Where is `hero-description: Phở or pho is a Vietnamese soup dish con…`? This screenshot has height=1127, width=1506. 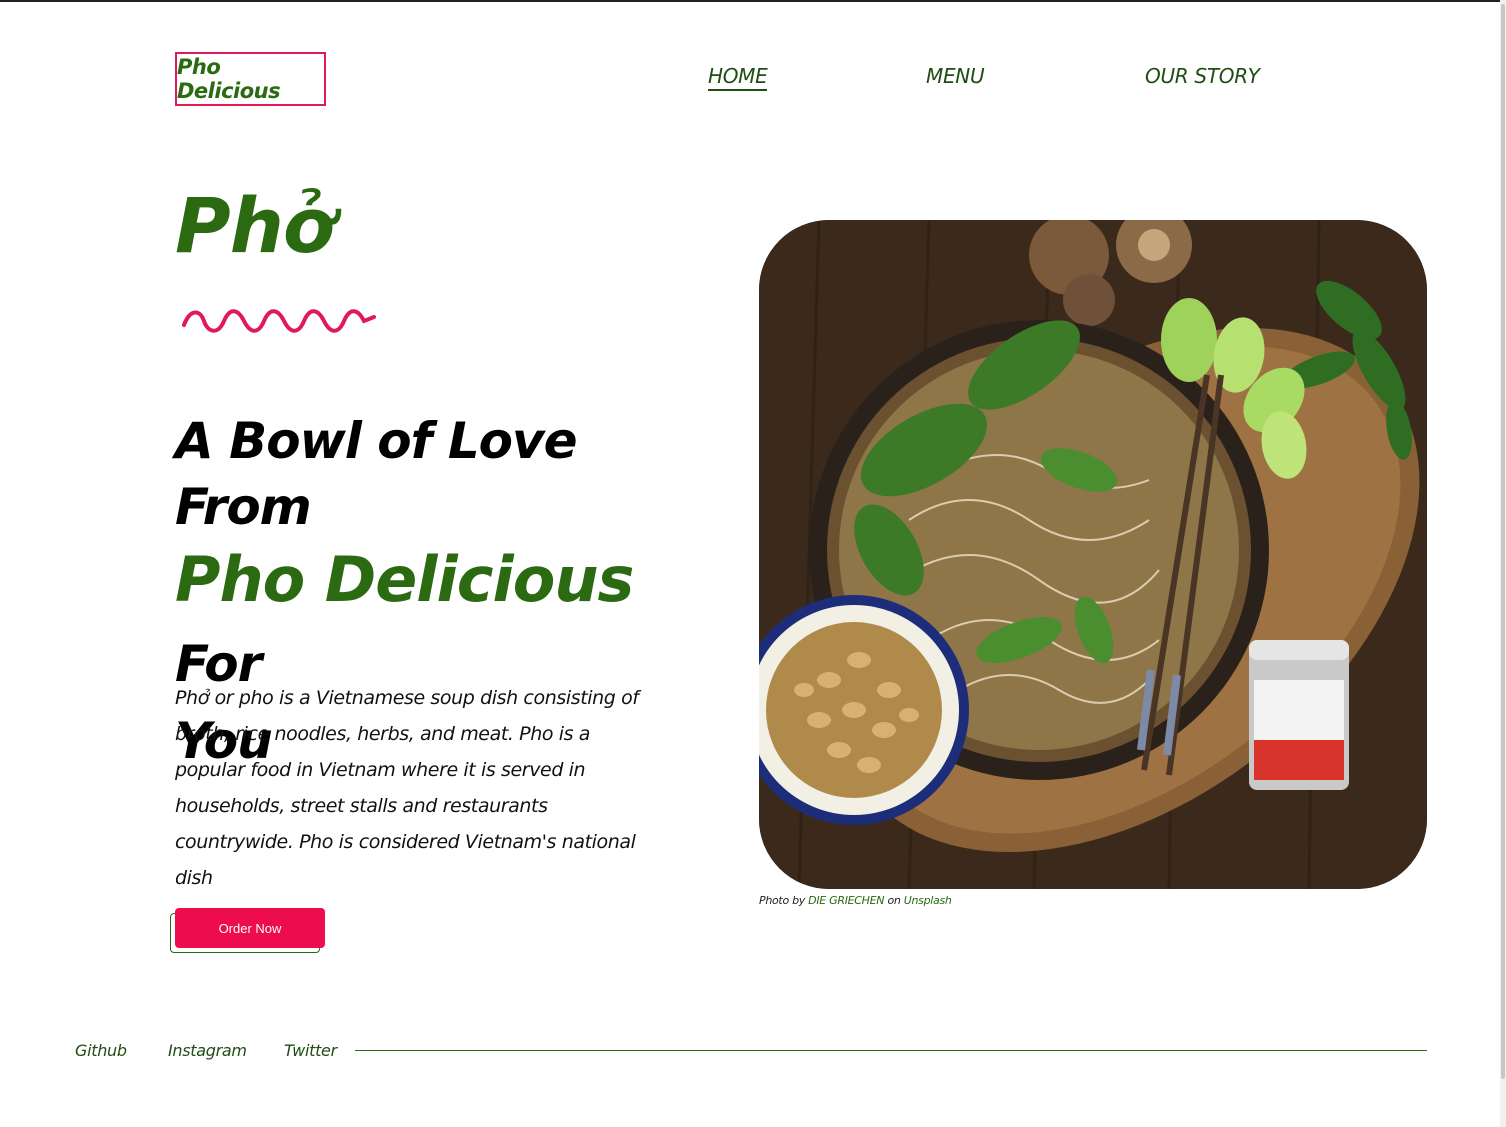 hero-description: Phở or pho is a Vietnamese soup dish con… is located at coordinates (407, 788).